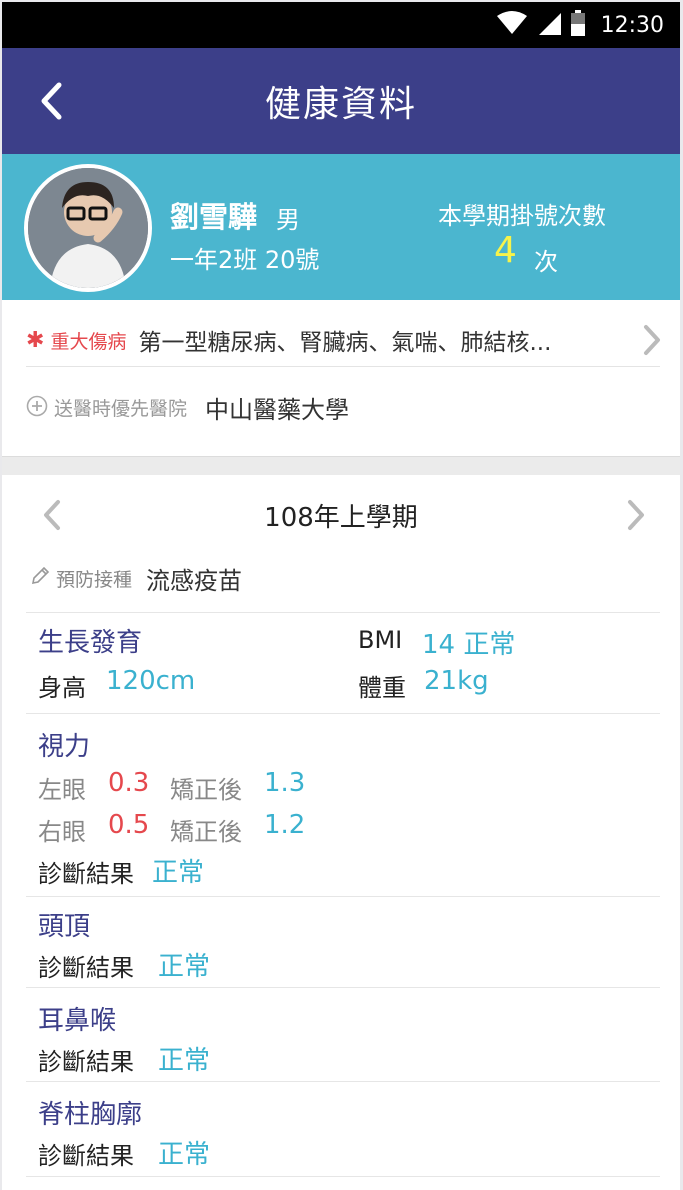 The width and height of the screenshot is (683, 1190). Describe the element at coordinates (546, 262) in the screenshot. I see `registration-unit: 次` at that location.